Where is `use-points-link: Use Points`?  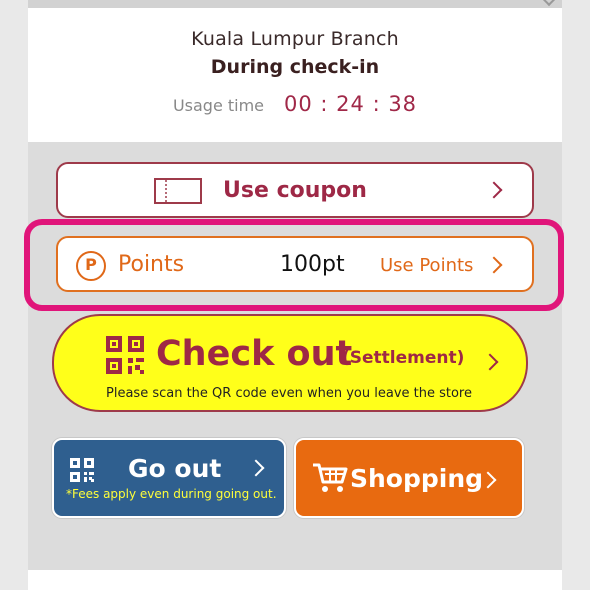
use-points-link: Use Points is located at coordinates (426, 265).